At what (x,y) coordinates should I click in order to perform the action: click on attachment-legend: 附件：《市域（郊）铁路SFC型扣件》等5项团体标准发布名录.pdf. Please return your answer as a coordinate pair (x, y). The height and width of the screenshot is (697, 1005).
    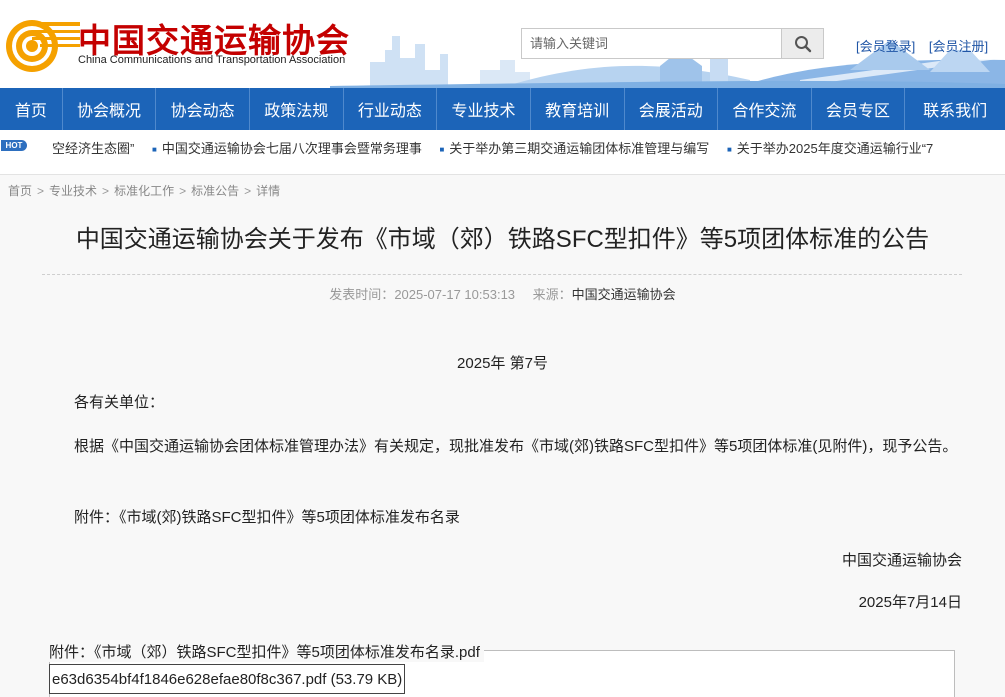
    Looking at the image, I should click on (266, 651).